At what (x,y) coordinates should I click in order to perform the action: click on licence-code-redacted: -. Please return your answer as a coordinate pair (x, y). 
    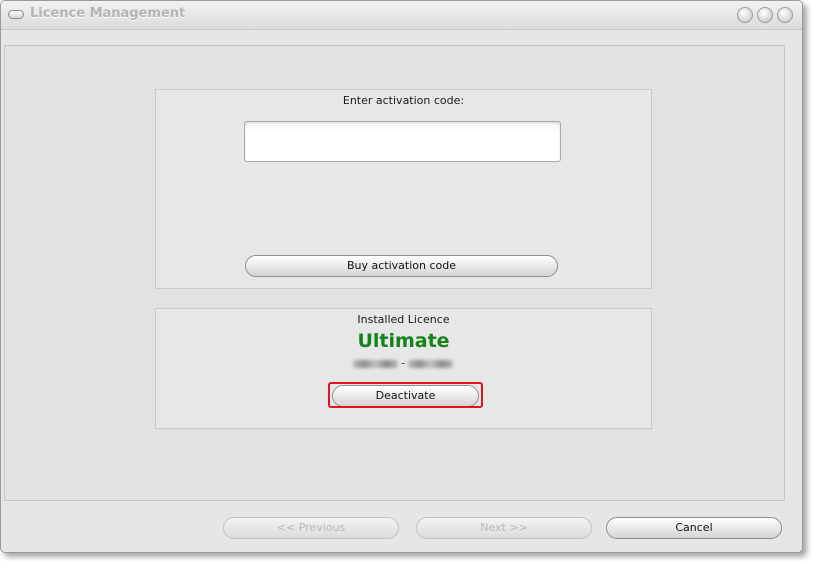
    Looking at the image, I should click on (403, 363).